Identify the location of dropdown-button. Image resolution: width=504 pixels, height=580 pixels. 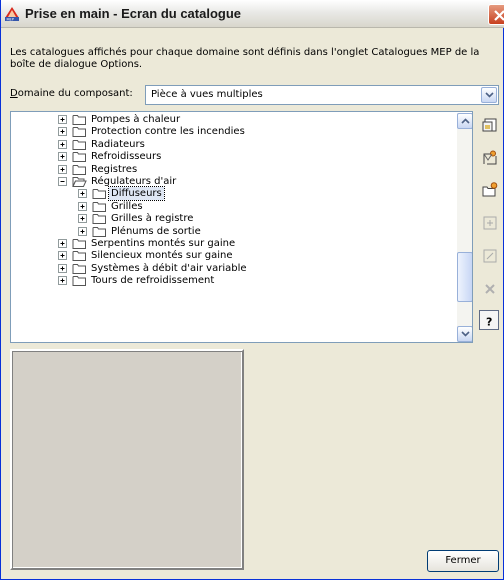
(489, 95).